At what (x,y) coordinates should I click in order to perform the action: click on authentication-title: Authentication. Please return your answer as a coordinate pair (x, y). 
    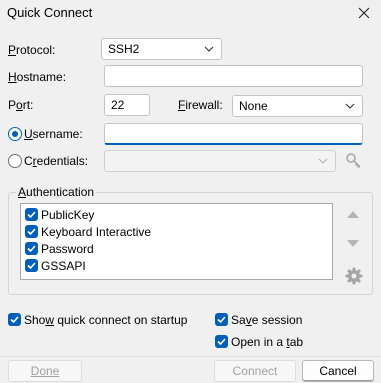
    Looking at the image, I should click on (56, 192).